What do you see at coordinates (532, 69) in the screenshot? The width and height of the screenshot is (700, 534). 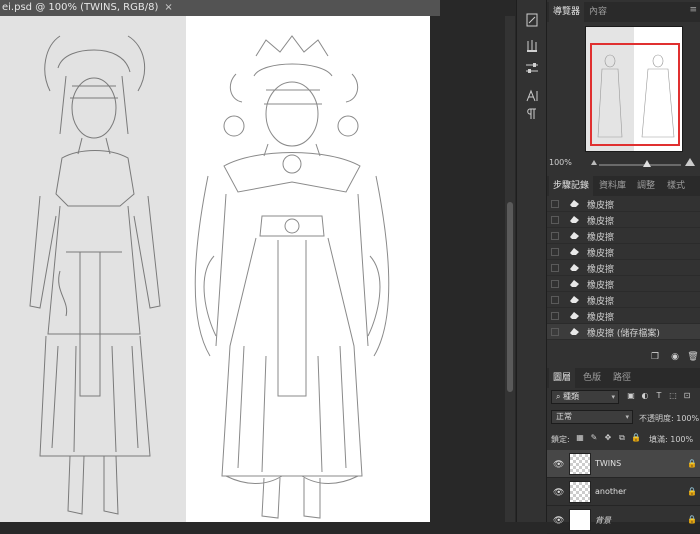 I see `adjustment-sliders-icon` at bounding box center [532, 69].